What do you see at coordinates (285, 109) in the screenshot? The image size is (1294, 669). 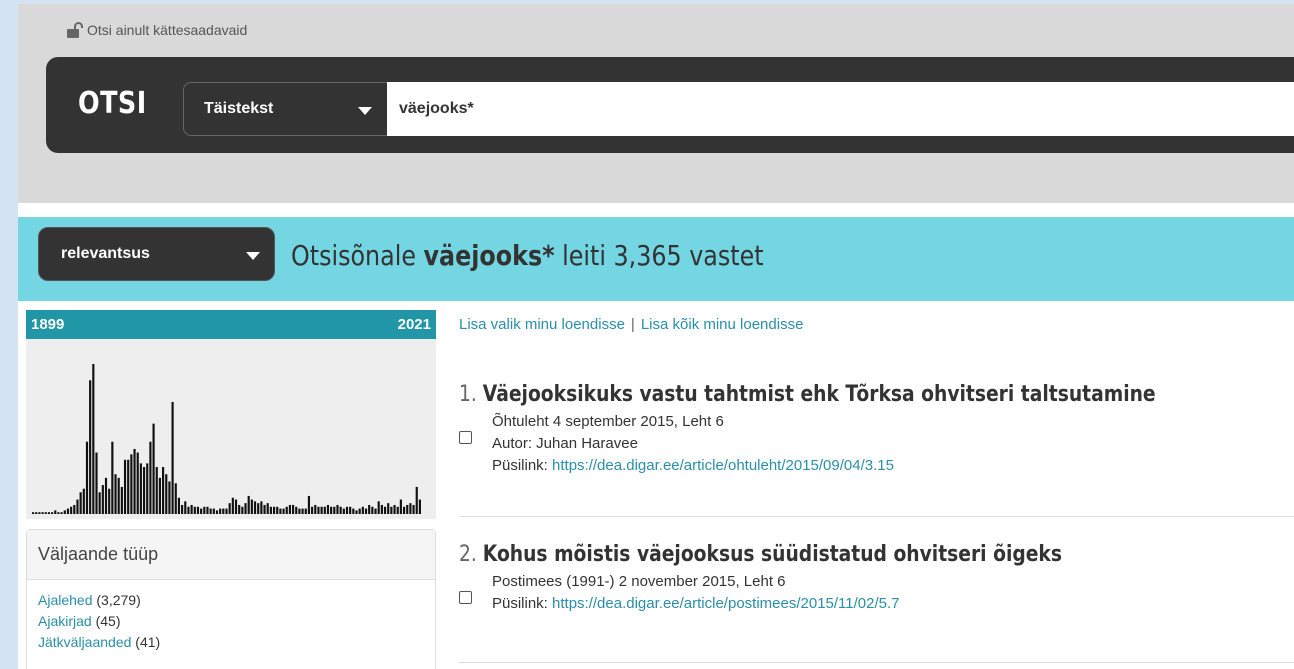 I see `search-type-select: Täistekst` at bounding box center [285, 109].